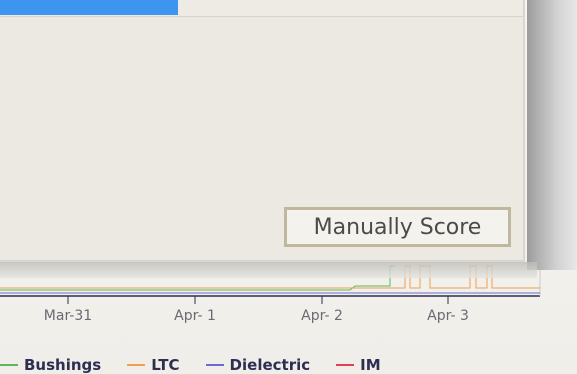  Describe the element at coordinates (358, 365) in the screenshot. I see `legend-item-im: IM` at that location.